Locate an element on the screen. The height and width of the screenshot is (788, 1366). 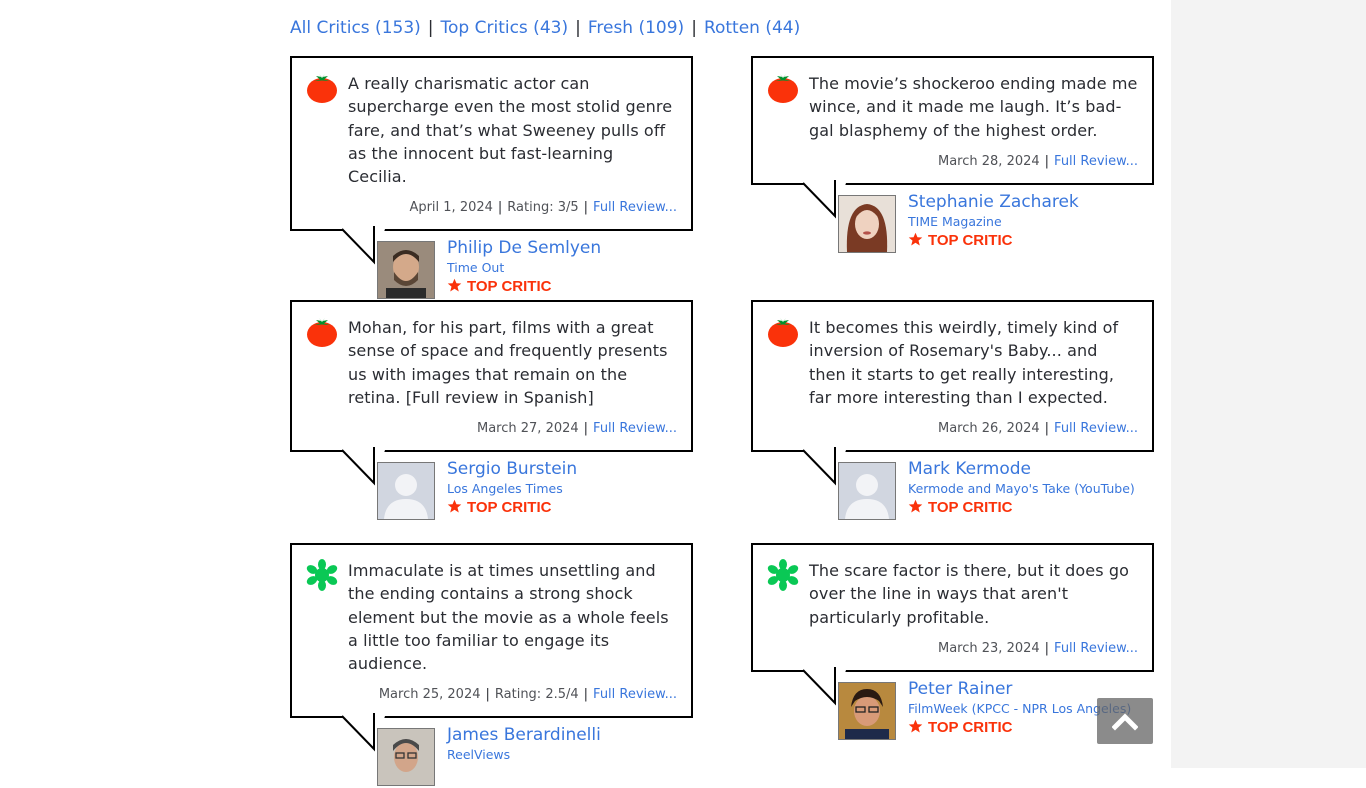
review-rating: Rating: 3/5 is located at coordinates (543, 208).